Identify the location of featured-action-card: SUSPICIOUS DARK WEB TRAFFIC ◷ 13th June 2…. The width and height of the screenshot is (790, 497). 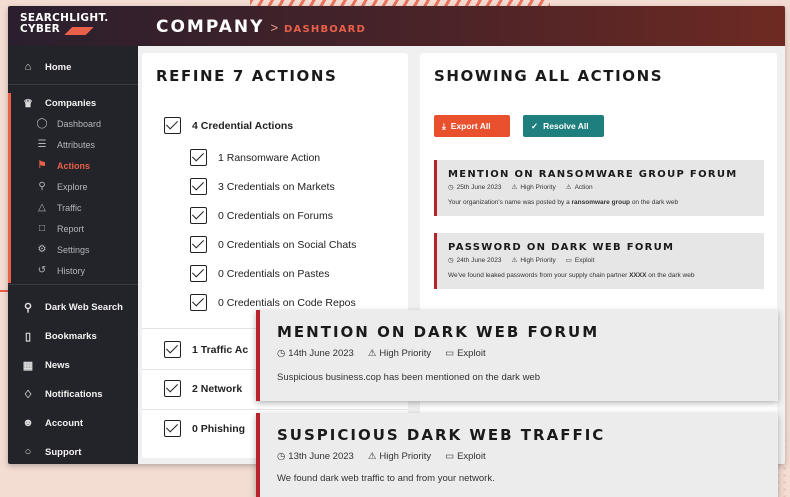
(517, 455).